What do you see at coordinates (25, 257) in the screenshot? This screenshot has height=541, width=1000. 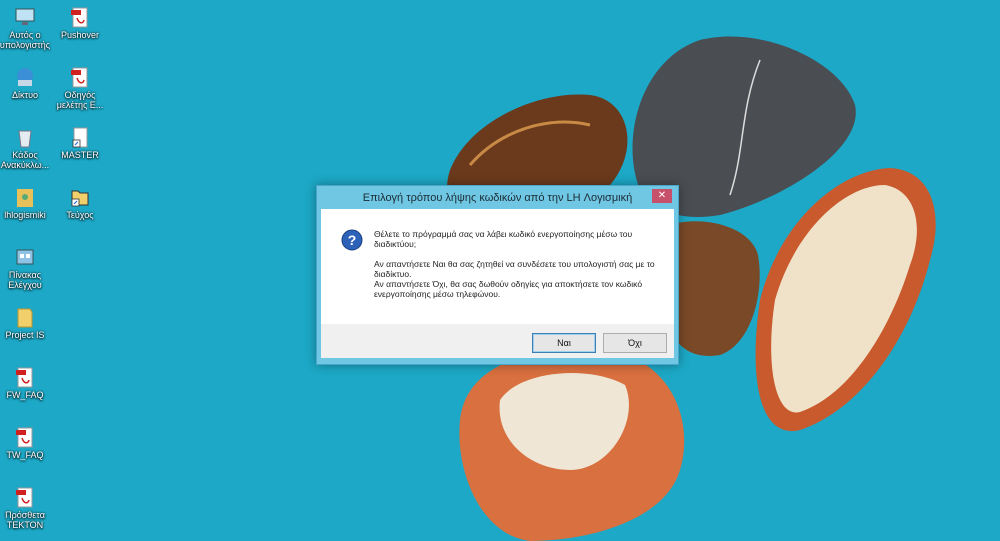 I see `control-panel-icon` at bounding box center [25, 257].